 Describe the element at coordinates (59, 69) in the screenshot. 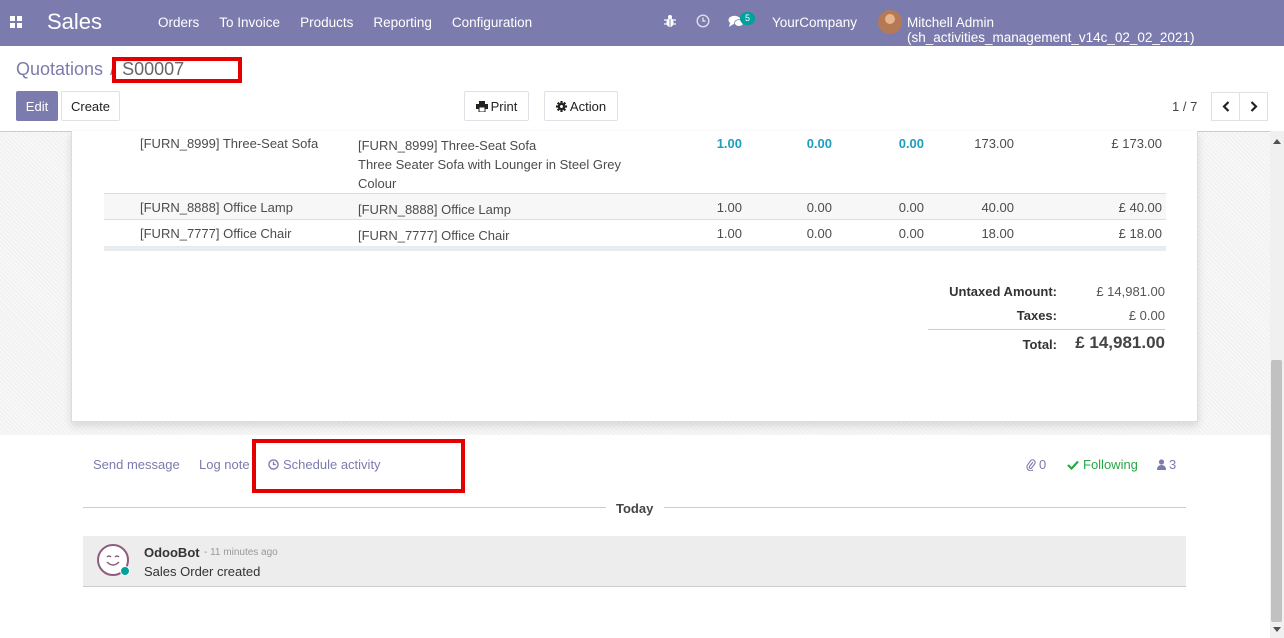

I see `breadcrumb-quotations: Quotations` at that location.